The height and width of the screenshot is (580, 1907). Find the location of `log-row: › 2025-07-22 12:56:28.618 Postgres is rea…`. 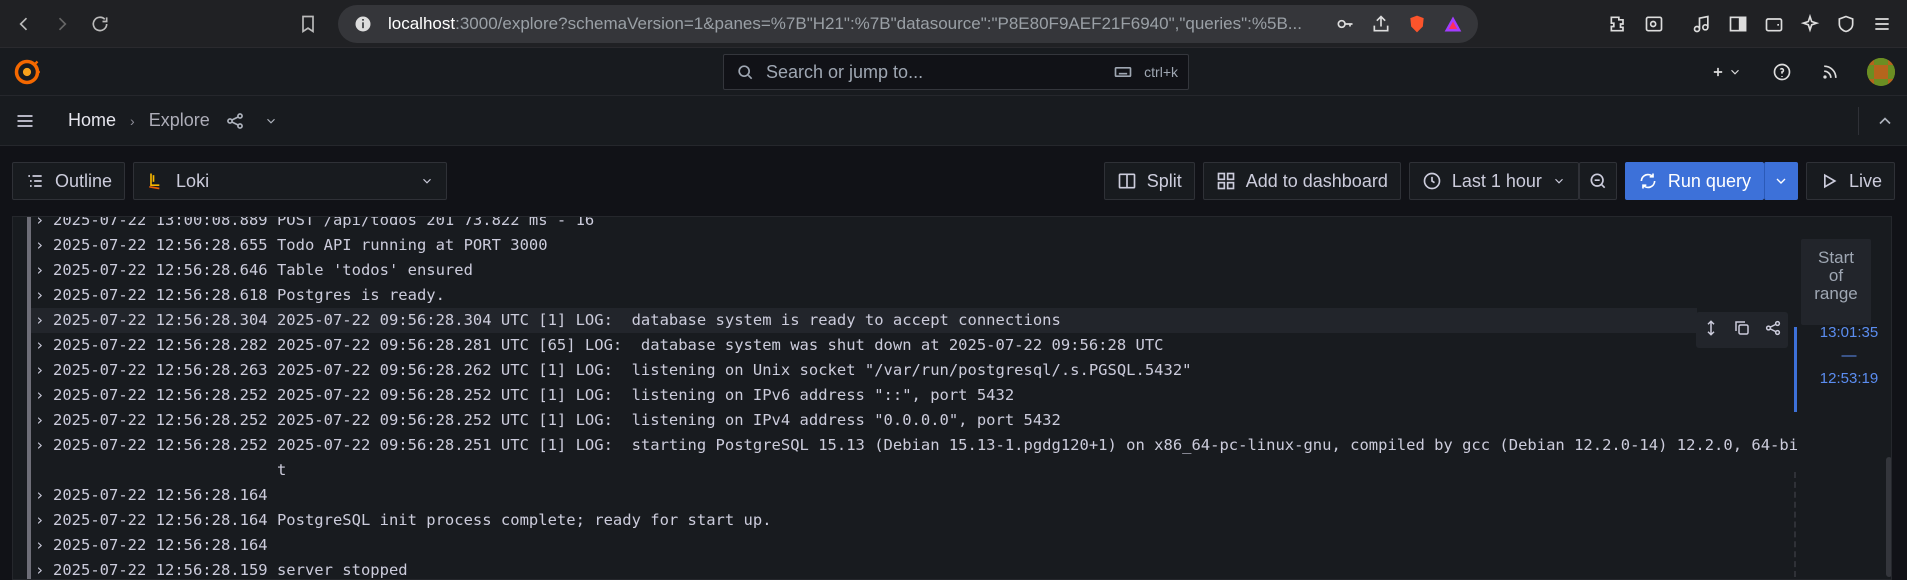

log-row: › 2025-07-22 12:56:28.618 Postgres is rea… is located at coordinates (236, 295).